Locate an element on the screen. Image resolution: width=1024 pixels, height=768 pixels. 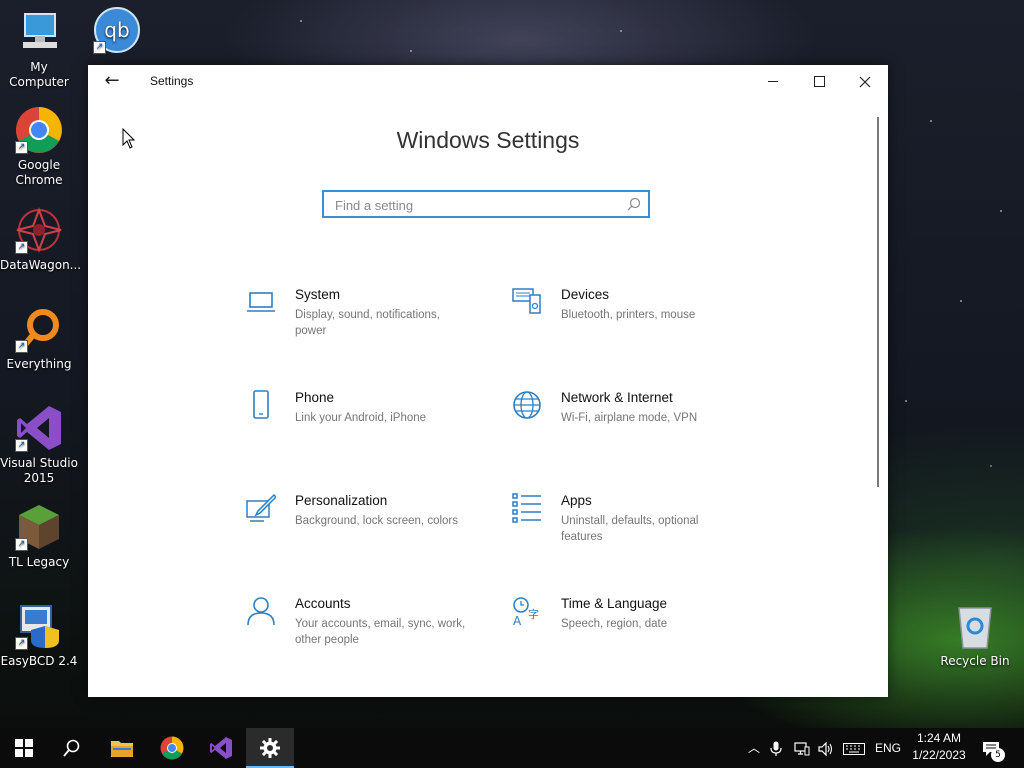
svg-text: 字 is located at coordinates (533, 614).